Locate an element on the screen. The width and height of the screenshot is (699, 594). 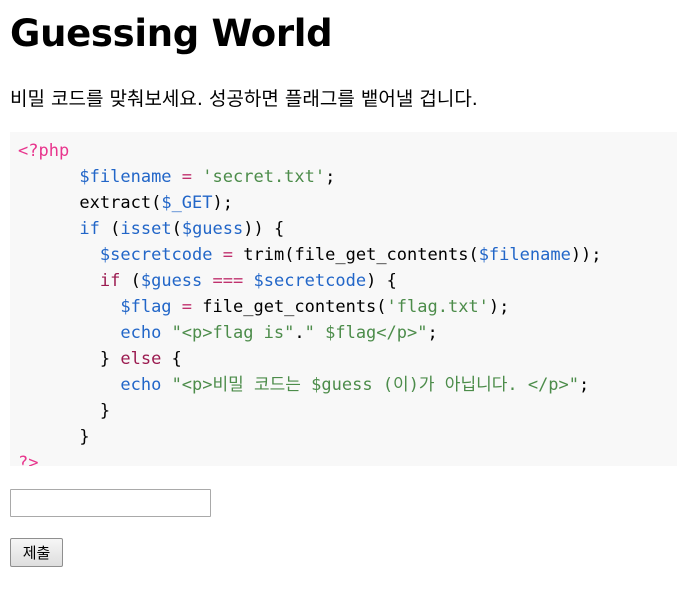
guess-input is located at coordinates (110, 503).